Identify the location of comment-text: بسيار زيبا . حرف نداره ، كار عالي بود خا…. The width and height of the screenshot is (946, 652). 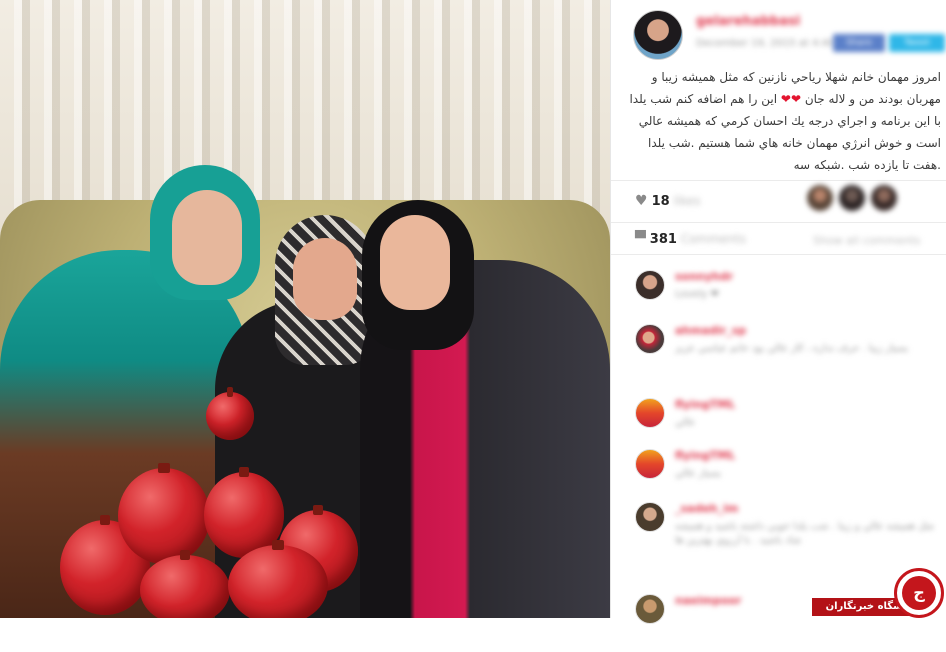
(792, 348).